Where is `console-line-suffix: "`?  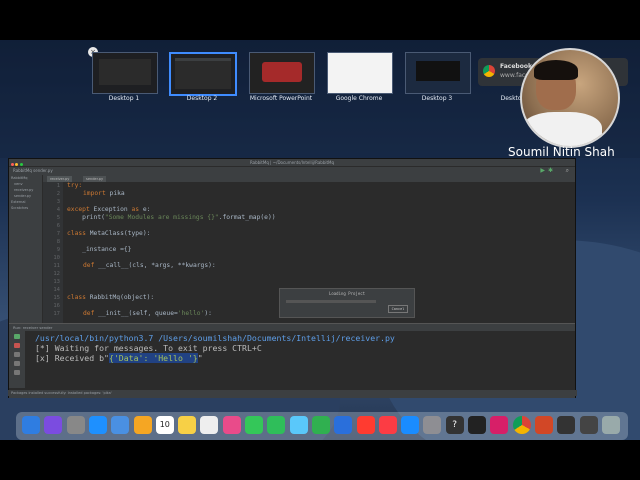
console-line-suffix: " is located at coordinates (200, 358).